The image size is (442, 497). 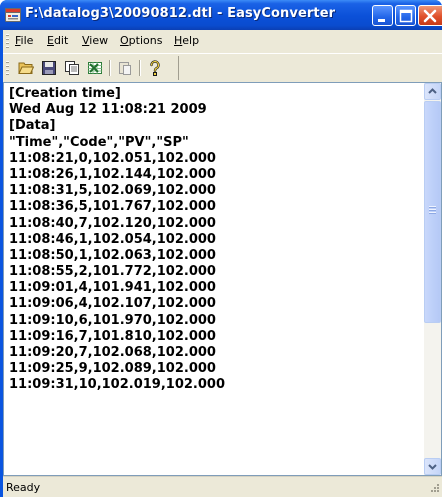 I want to click on maximize-button, so click(x=405, y=15).